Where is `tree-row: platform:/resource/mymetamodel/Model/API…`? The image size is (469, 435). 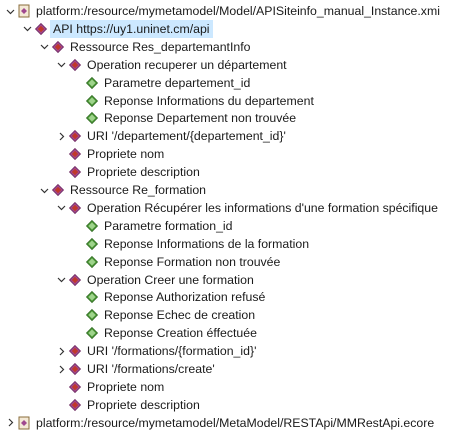
tree-row: platform:/resource/mymetamodel/Model/API… is located at coordinates (234, 11).